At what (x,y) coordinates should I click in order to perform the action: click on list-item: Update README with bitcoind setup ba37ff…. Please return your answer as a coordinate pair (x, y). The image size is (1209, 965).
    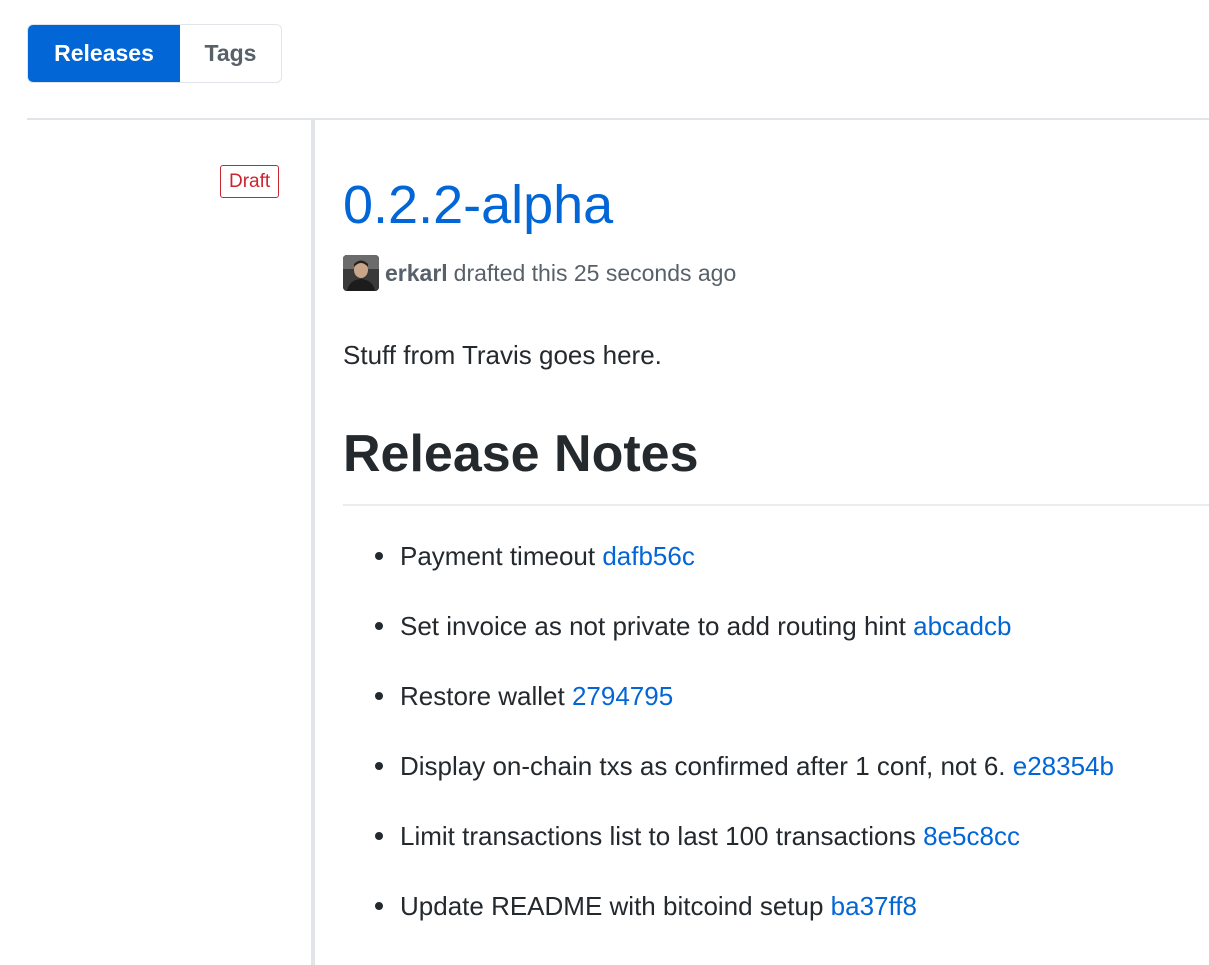
    Looking at the image, I should click on (728, 921).